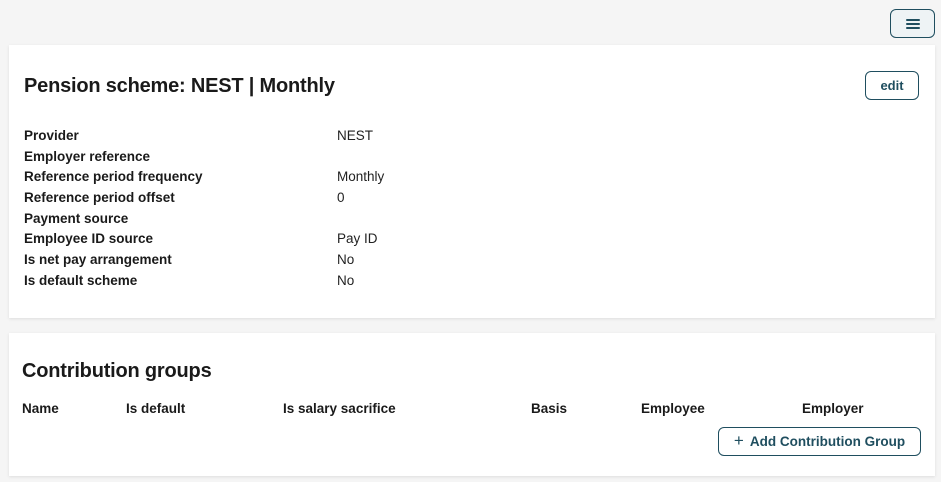  I want to click on property-row-reference-period-frequency: Reference period frequency Monthly, so click(324, 176).